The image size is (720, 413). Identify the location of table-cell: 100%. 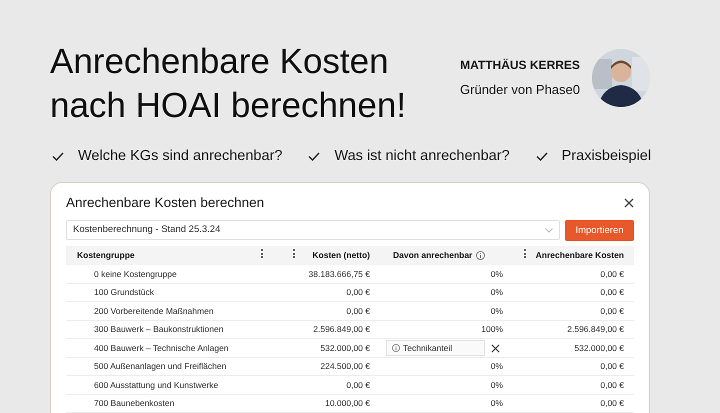
(492, 329).